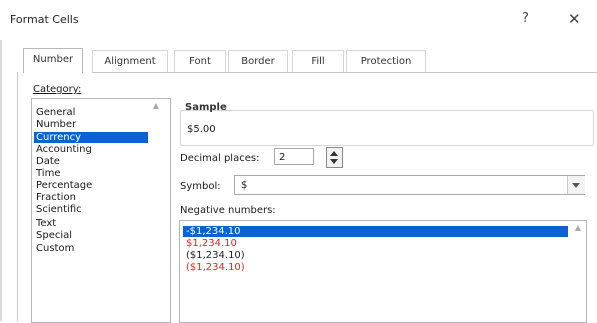 This screenshot has height=323, width=597. What do you see at coordinates (91, 137) in the screenshot?
I see `category-item-currency: Currency` at bounding box center [91, 137].